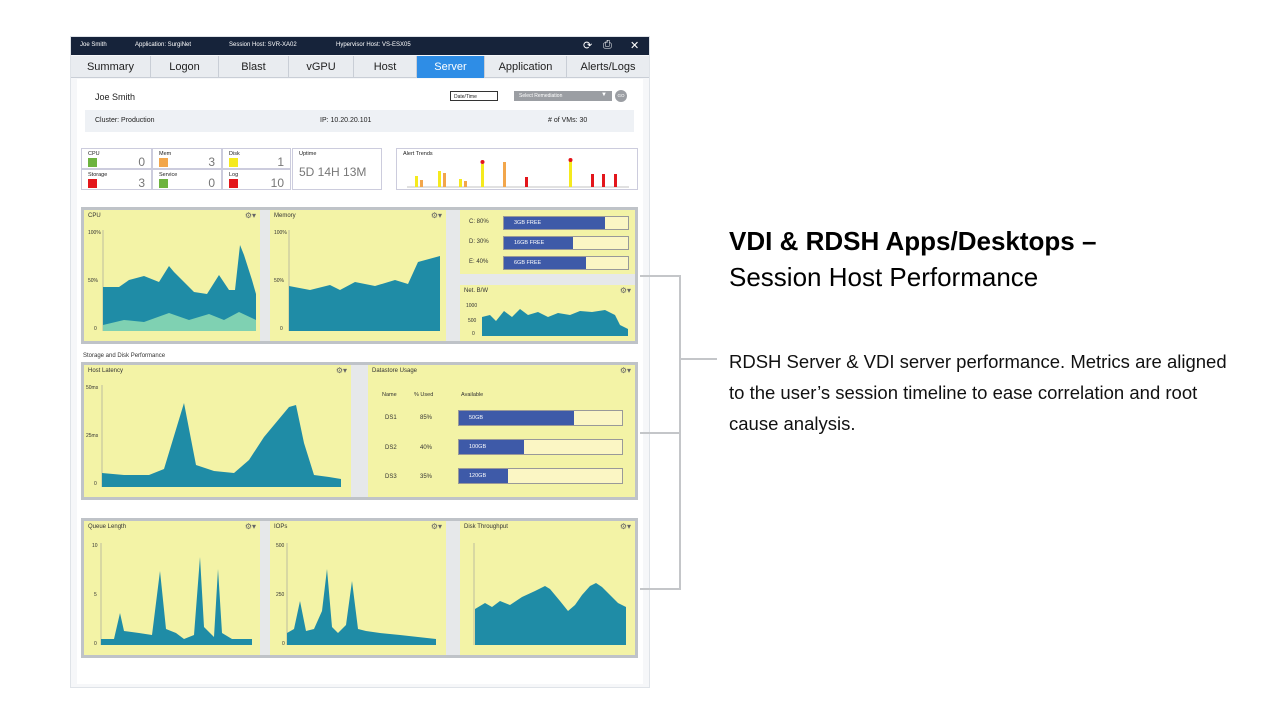 The width and height of the screenshot is (1280, 720). Describe the element at coordinates (604, 95) in the screenshot. I see `chevron-down-icon: ▼` at that location.